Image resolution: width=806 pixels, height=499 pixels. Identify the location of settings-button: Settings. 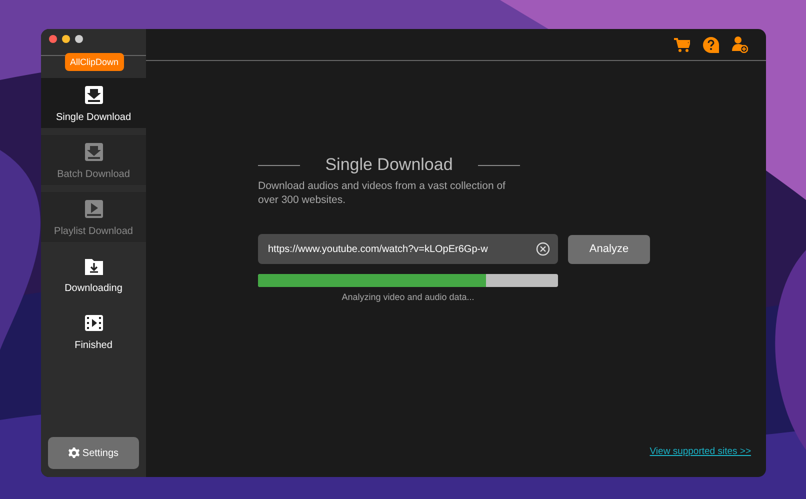
(93, 453).